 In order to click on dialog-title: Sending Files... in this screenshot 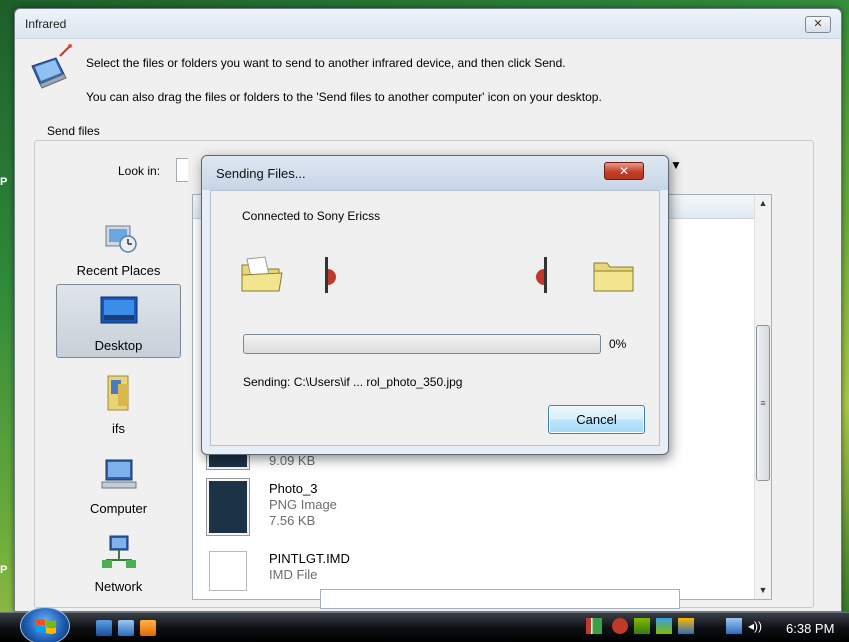, I will do `click(261, 173)`.